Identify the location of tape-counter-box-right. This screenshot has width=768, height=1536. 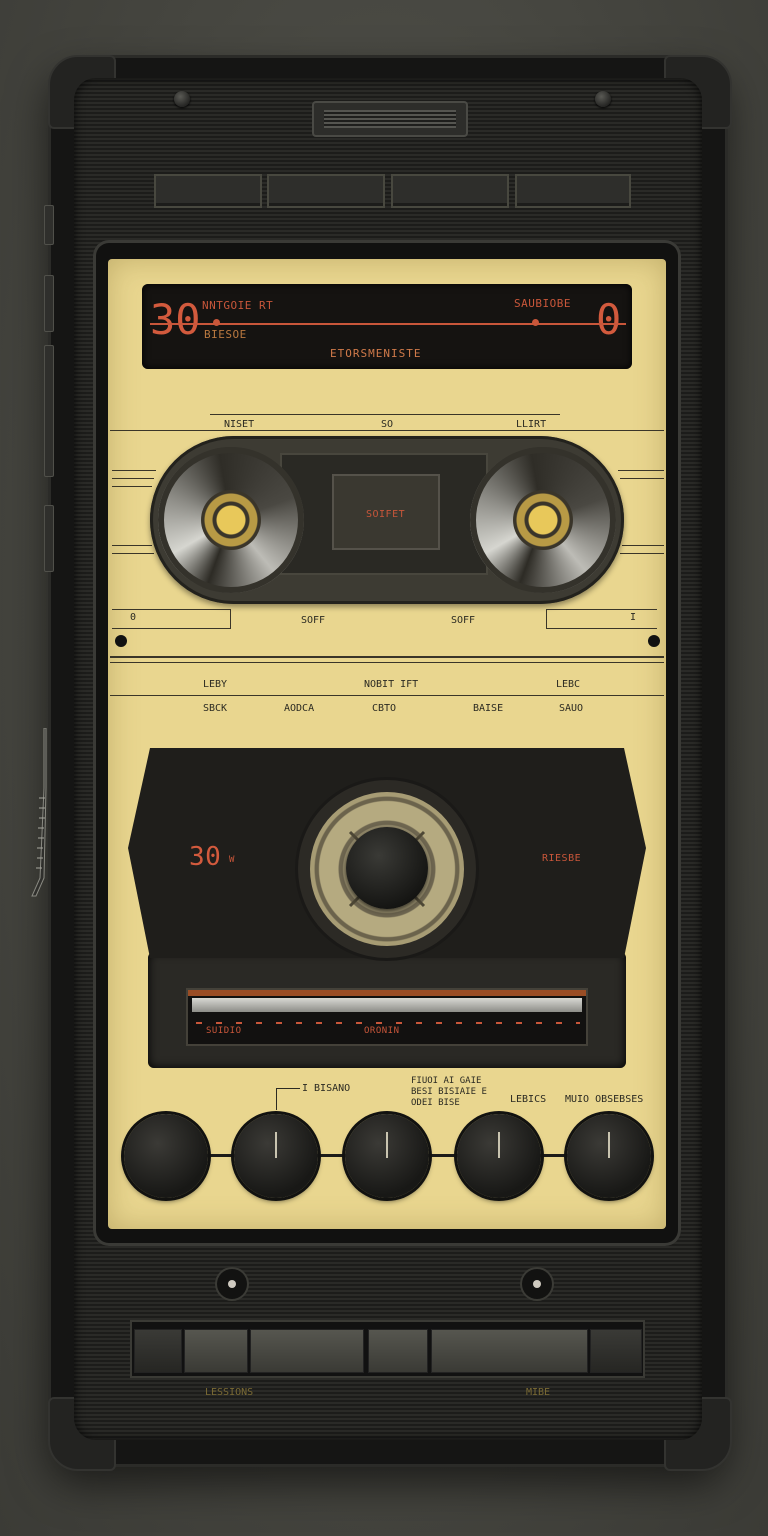
(601, 619).